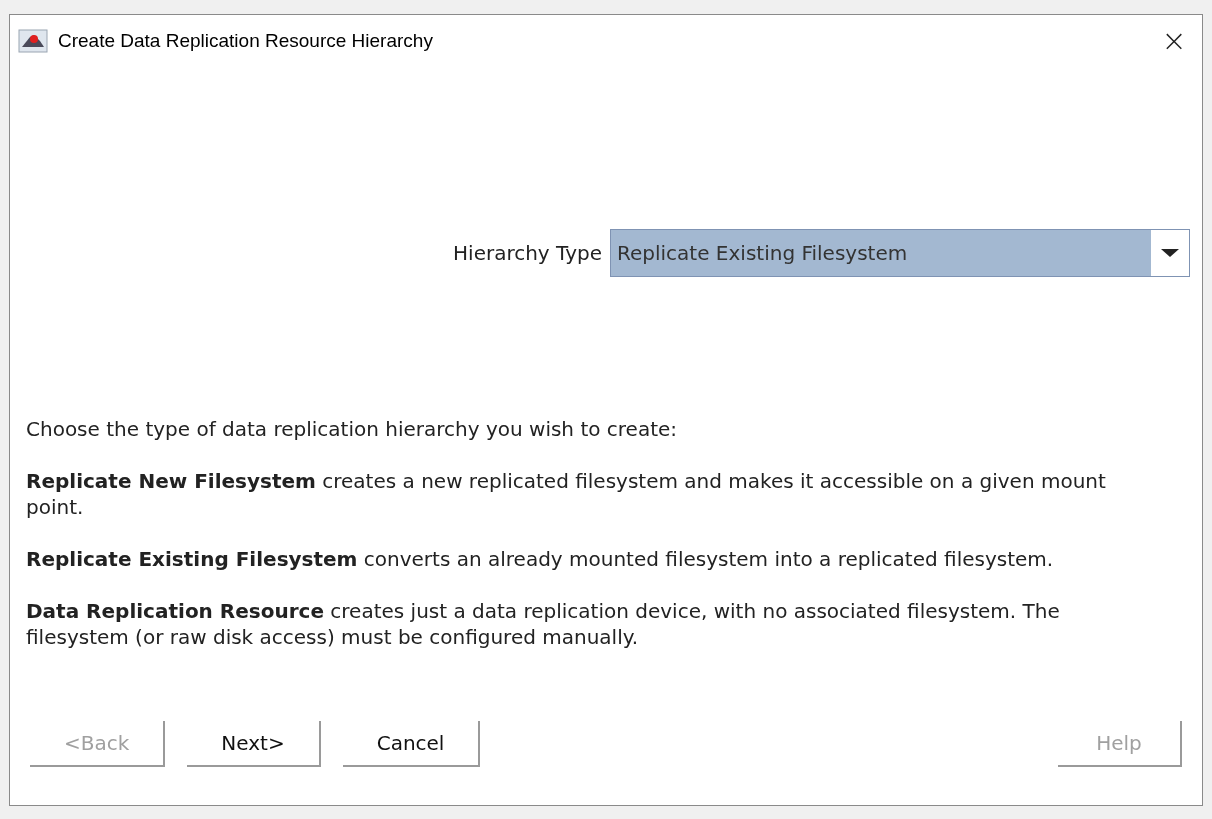  What do you see at coordinates (245, 40) in the screenshot?
I see `window-title: Create Data Replication Resource Hierarchy` at bounding box center [245, 40].